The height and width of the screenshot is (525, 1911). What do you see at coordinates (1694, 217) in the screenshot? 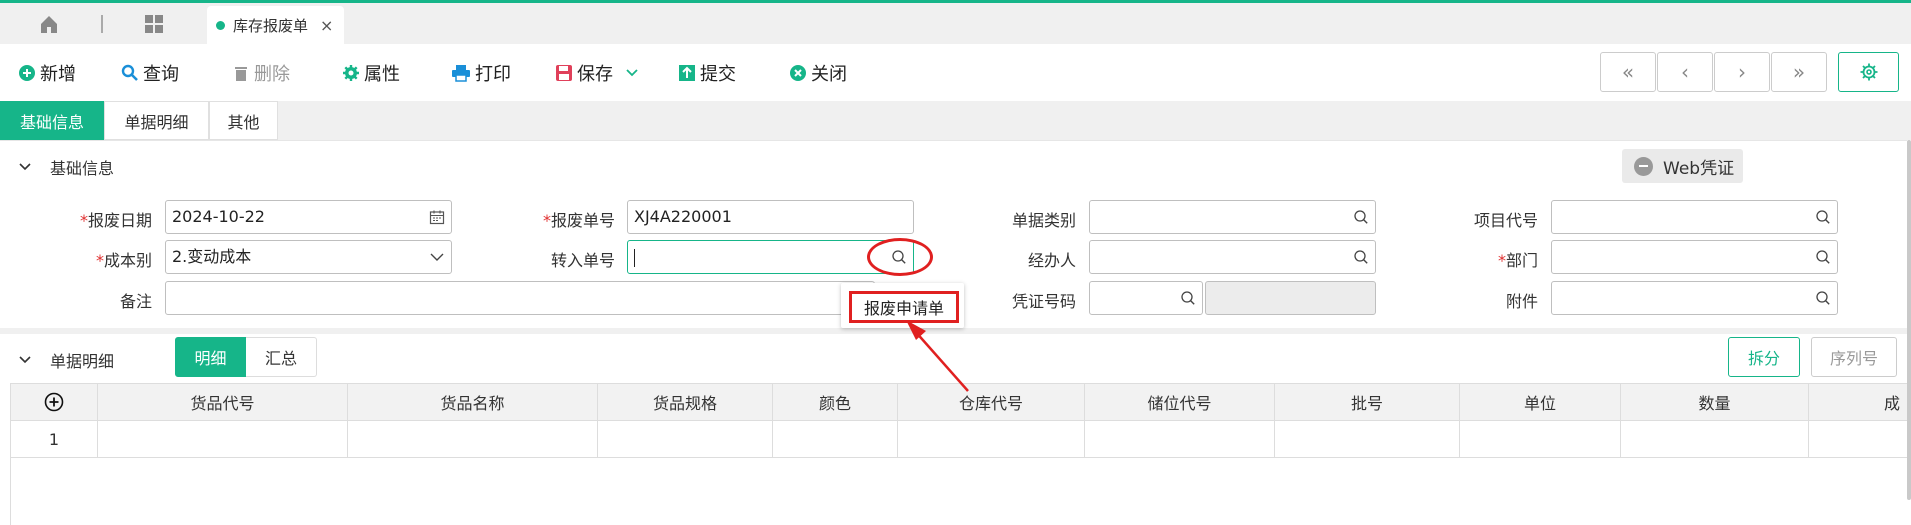
I see `project-field` at bounding box center [1694, 217].